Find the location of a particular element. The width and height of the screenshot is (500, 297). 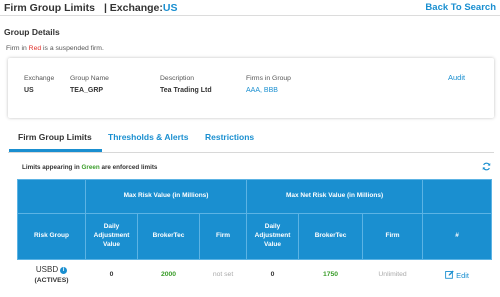

page-title-text: Firm Group Limits is located at coordinates (50, 8).